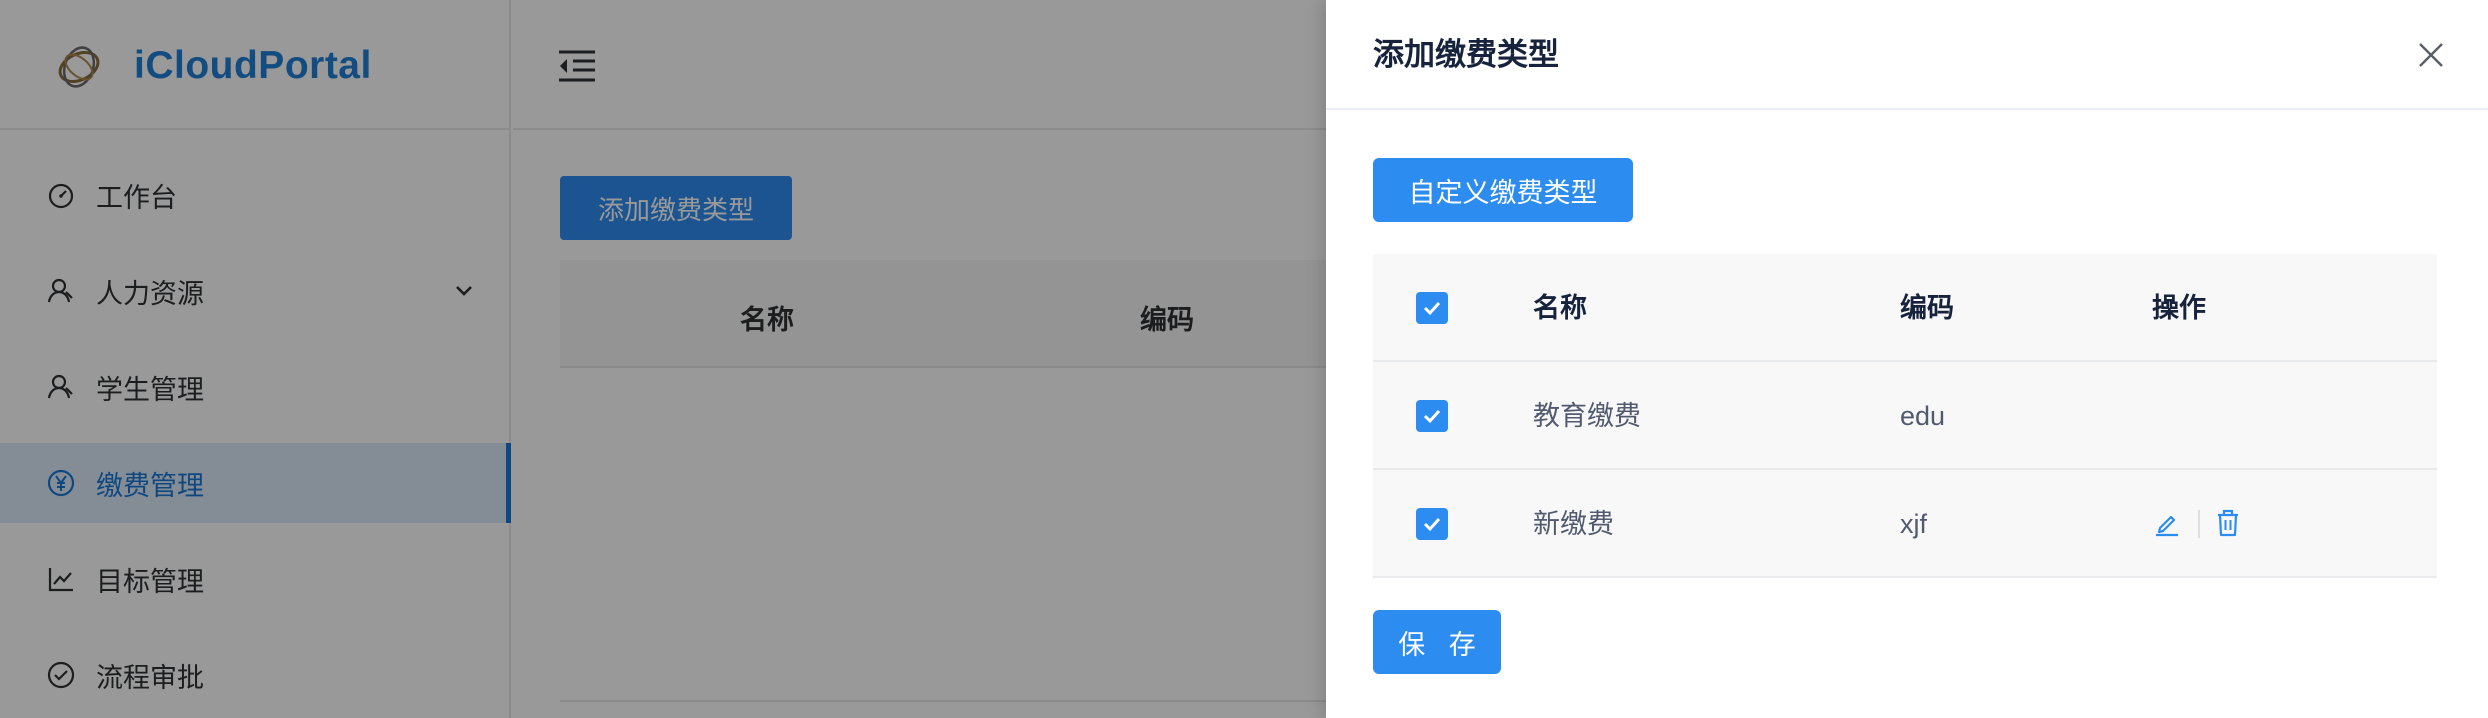 The height and width of the screenshot is (718, 2488). Describe the element at coordinates (2167, 523) in the screenshot. I see `edit-icon` at that location.